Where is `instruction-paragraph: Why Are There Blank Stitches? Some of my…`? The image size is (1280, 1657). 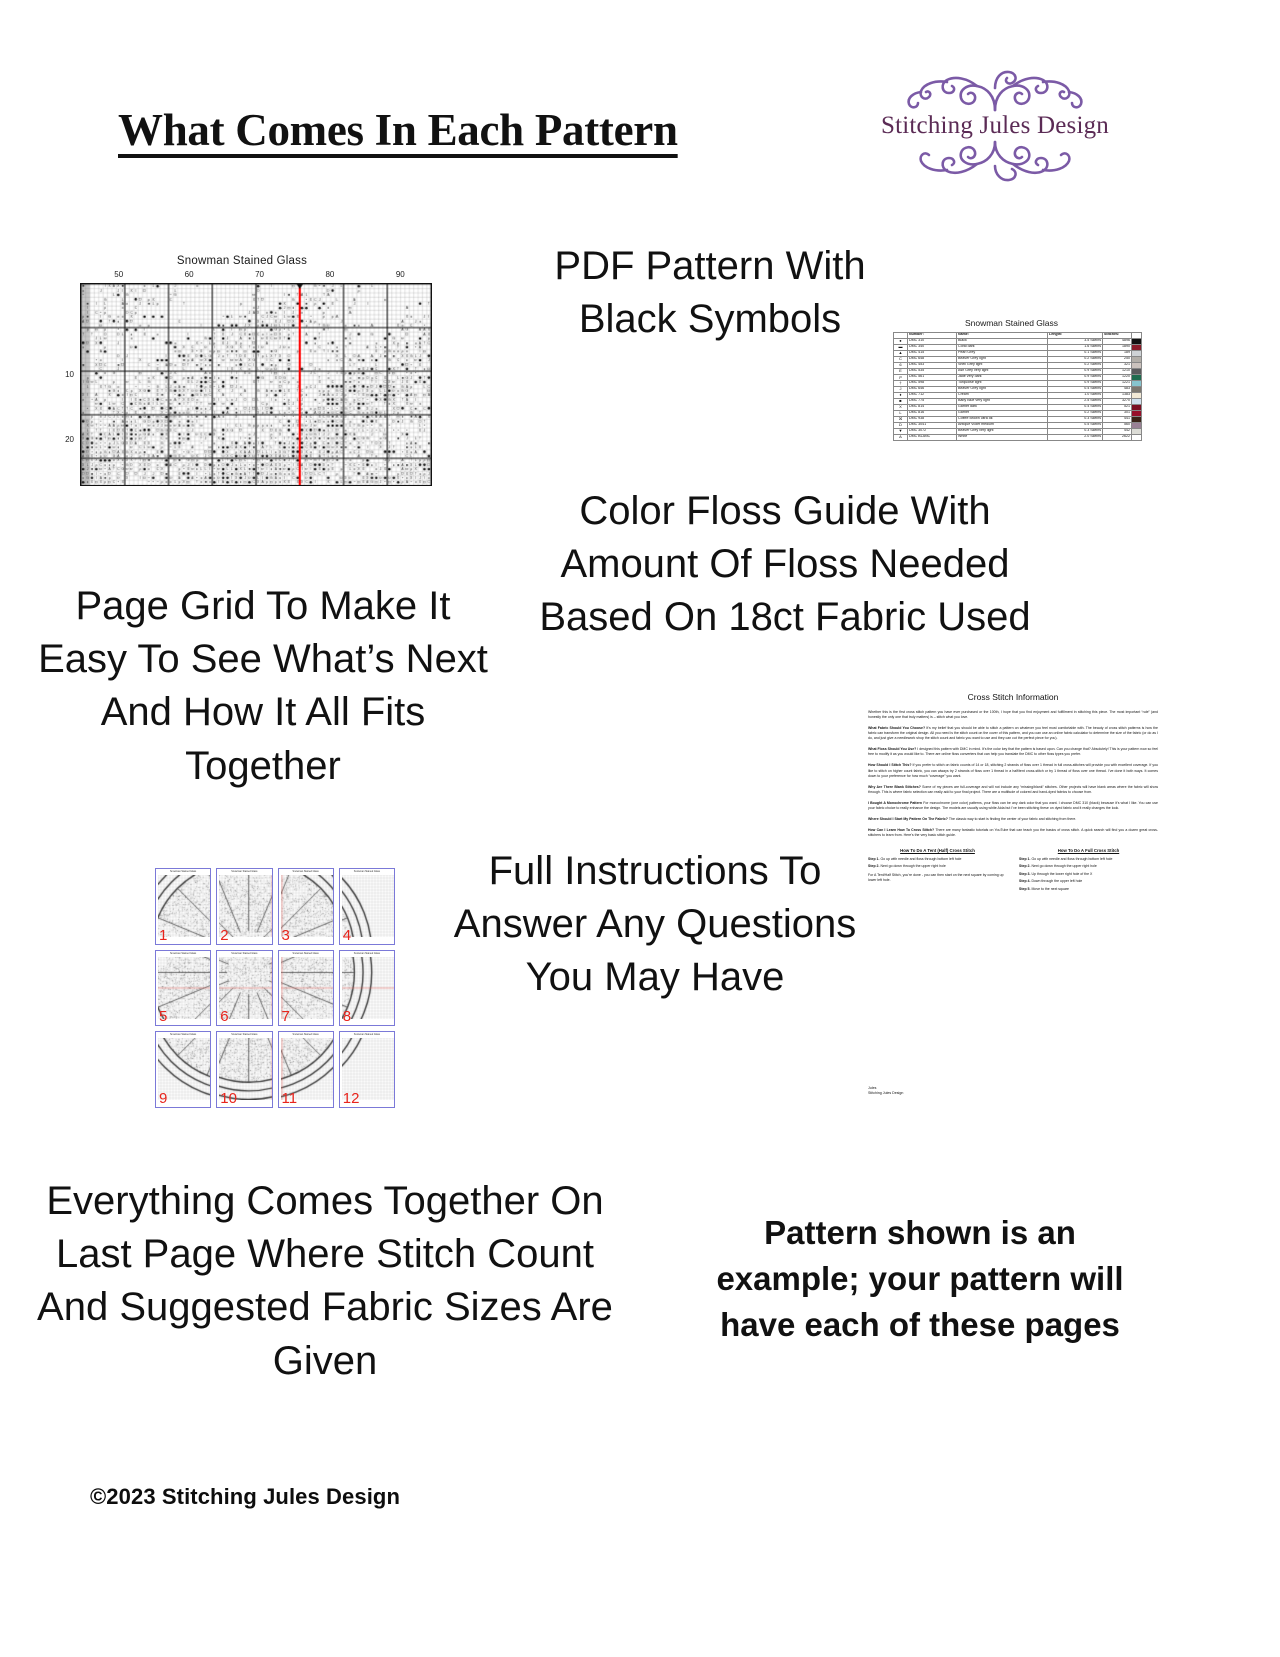 instruction-paragraph: Why Are There Blank Stitches? Some of my… is located at coordinates (1013, 789).